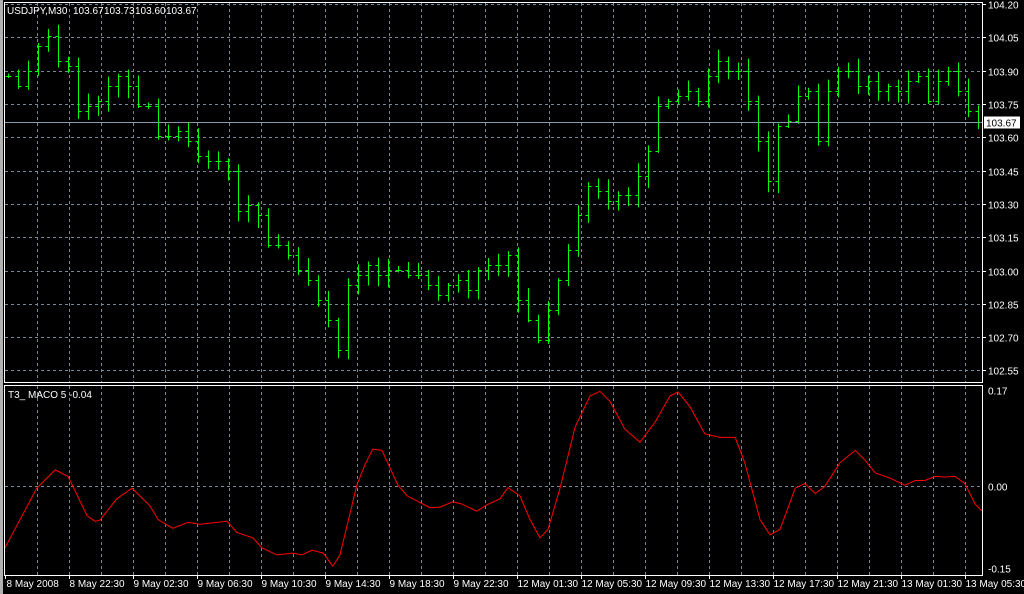 This screenshot has width=1024, height=594. What do you see at coordinates (1003, 339) in the screenshot?
I see `price-tick-label: 102.70` at bounding box center [1003, 339].